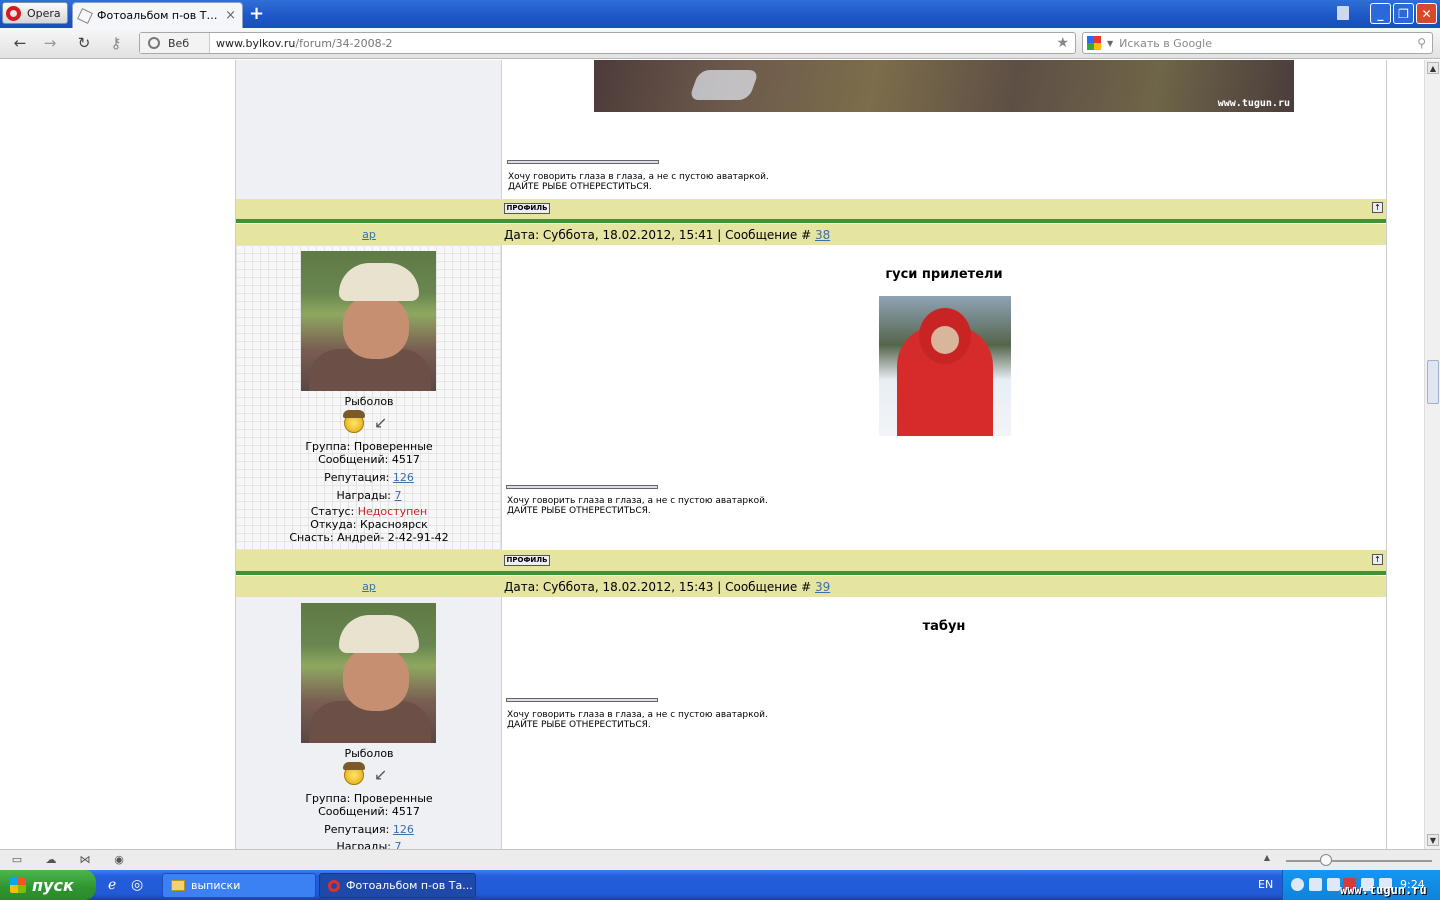 This screenshot has height=900, width=1440. Describe the element at coordinates (365, 495) in the screenshot. I see `awards-label: Награды:` at that location.